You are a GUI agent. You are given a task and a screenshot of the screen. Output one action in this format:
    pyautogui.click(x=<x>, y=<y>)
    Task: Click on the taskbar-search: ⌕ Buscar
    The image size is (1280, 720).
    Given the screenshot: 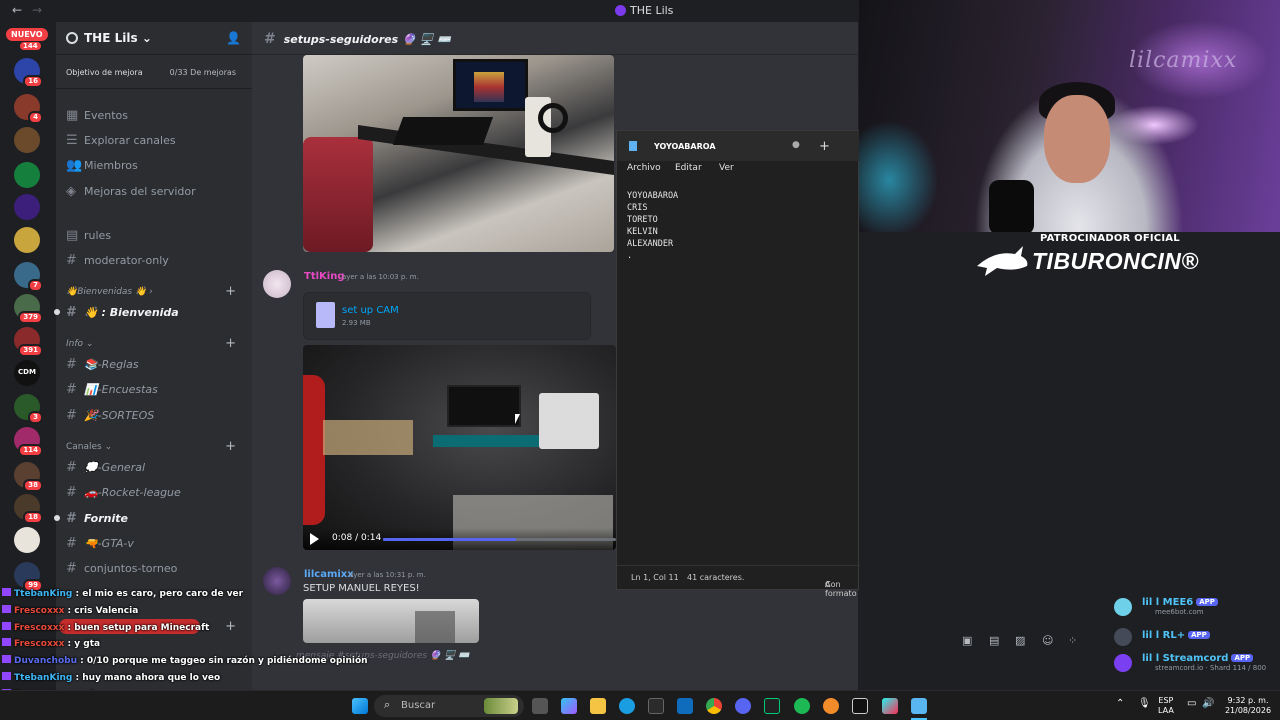 What is the action you would take?
    pyautogui.click(x=449, y=706)
    